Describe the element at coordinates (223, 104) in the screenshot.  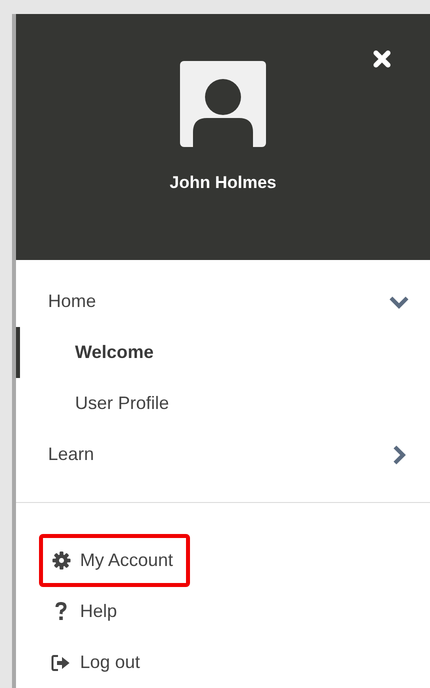
I see `avatar-icon` at that location.